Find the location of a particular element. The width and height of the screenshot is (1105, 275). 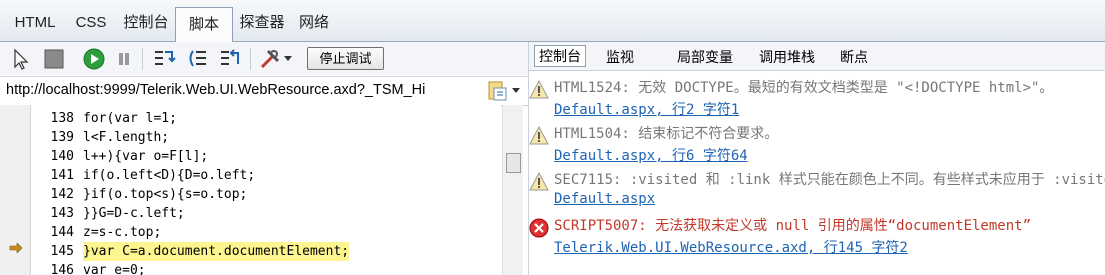

code-line: 142 }if(o.top<s){s=o.top; is located at coordinates (266, 194).